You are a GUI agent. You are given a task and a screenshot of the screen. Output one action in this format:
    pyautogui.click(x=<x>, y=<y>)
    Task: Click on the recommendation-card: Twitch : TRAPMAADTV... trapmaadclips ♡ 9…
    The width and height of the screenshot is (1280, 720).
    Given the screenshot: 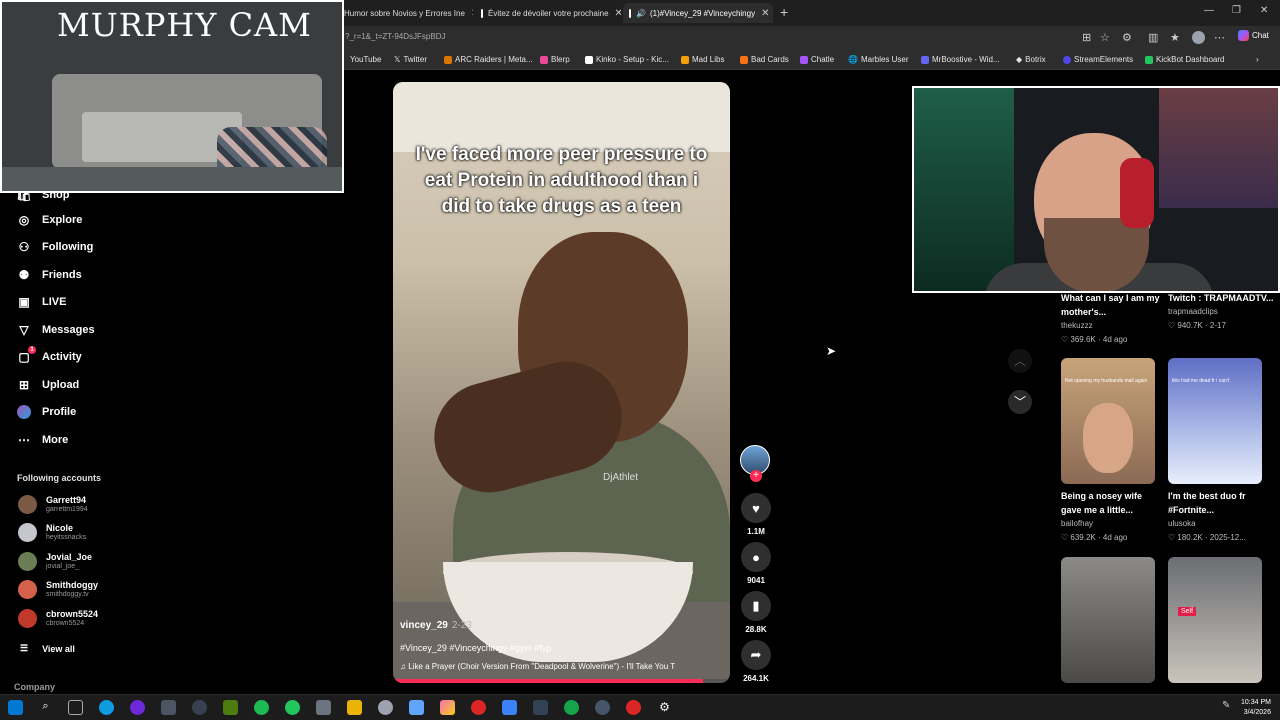 What is the action you would take?
    pyautogui.click(x=1222, y=312)
    